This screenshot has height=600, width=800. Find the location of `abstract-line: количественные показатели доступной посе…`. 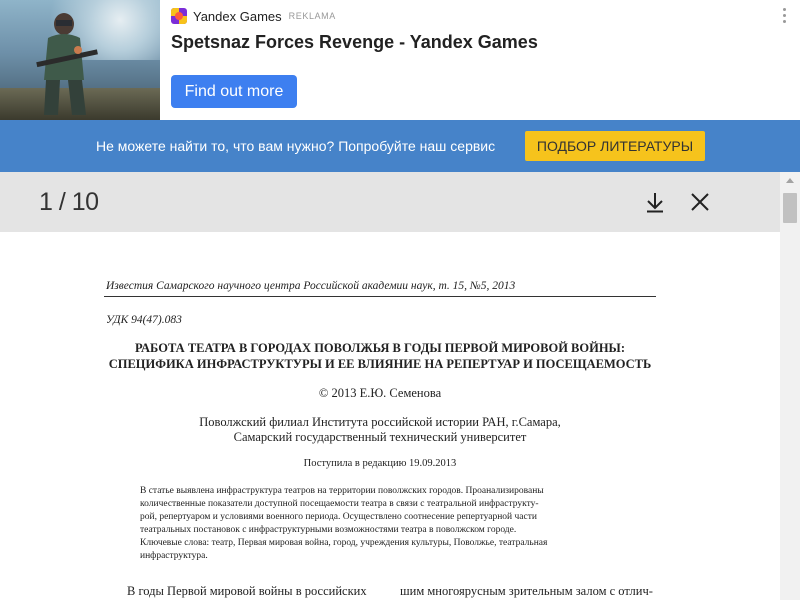

abstract-line: количественные показатели доступной посе… is located at coordinates (339, 504).